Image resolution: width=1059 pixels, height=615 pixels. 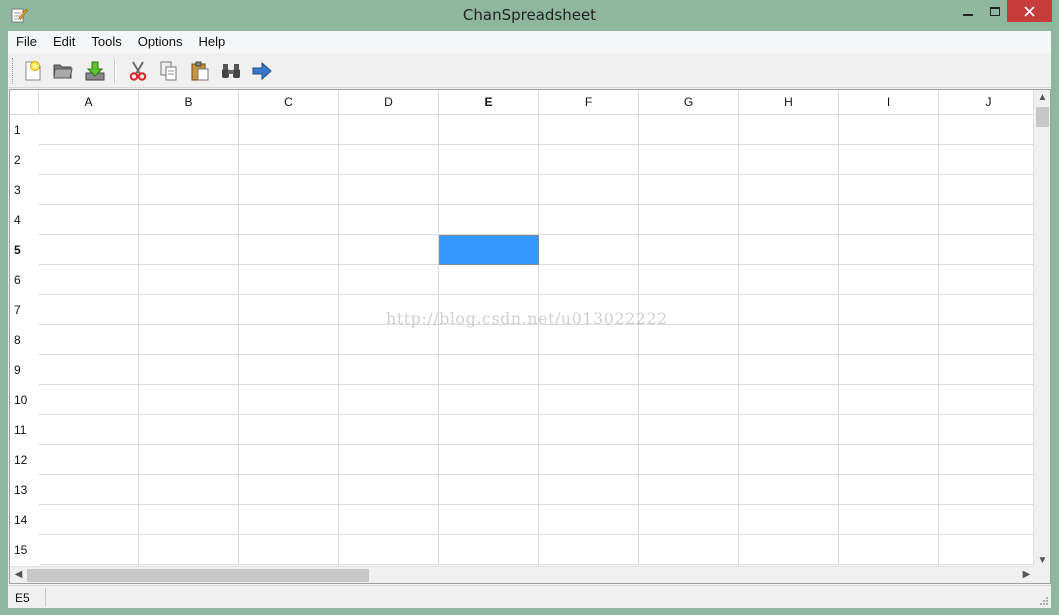 I want to click on go-to-cell-button, so click(x=262, y=71).